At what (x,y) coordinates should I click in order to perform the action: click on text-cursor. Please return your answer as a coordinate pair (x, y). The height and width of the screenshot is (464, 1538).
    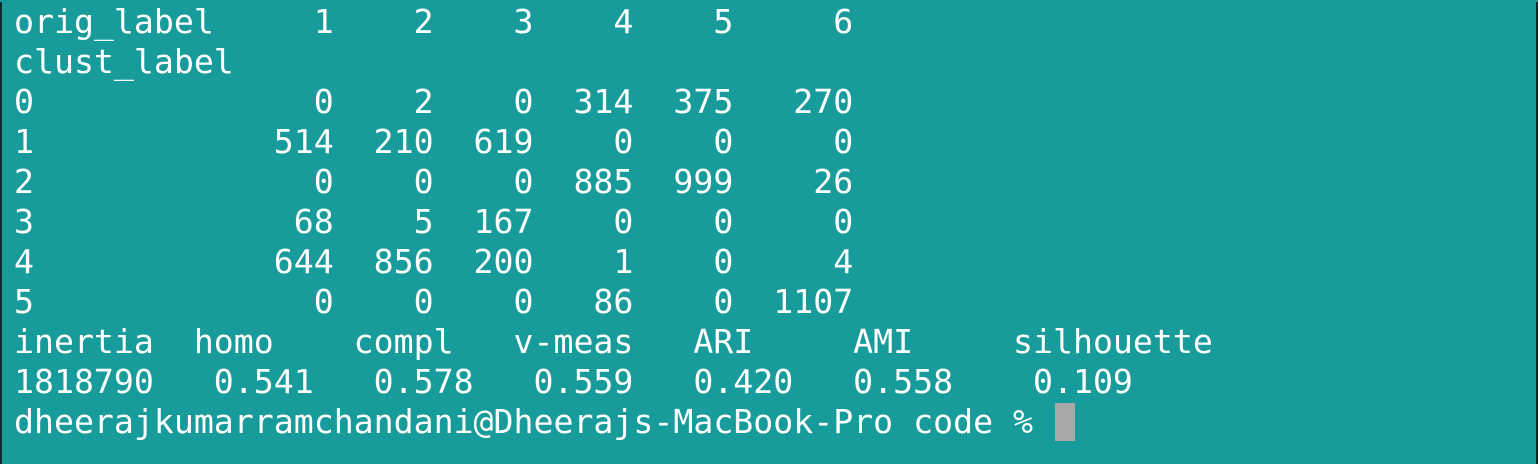
    Looking at the image, I should click on (1065, 422).